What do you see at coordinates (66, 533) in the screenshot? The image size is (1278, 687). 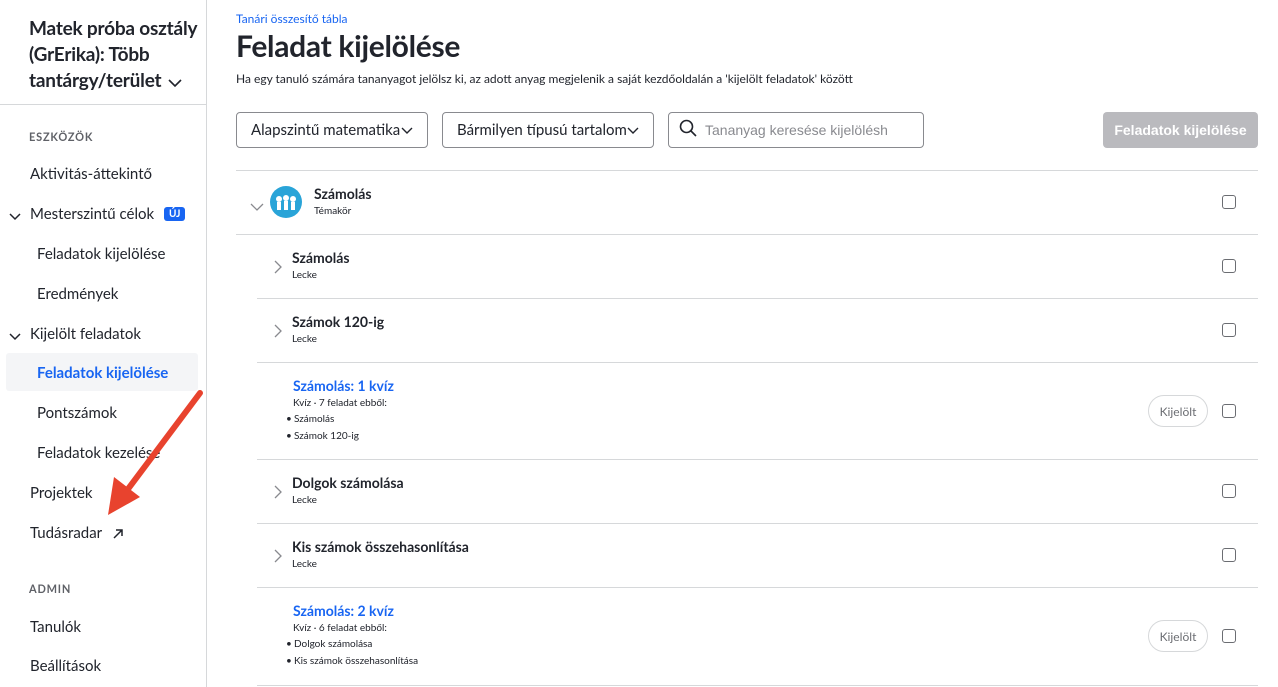 I see `sidebar-item-label: Tudásradar` at bounding box center [66, 533].